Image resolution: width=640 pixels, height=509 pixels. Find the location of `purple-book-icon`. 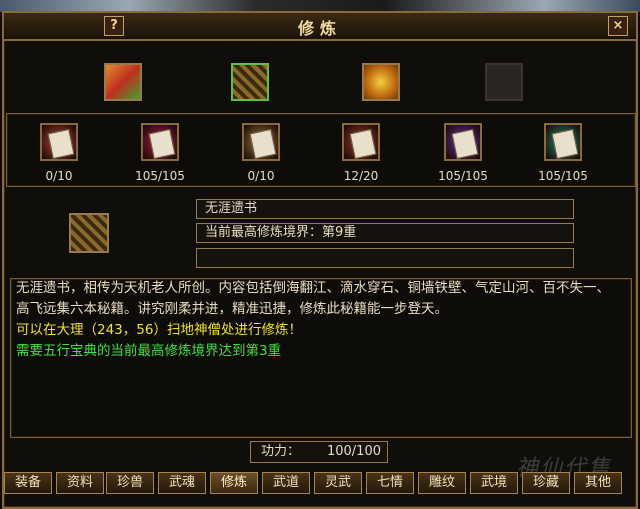

purple-book-icon is located at coordinates (463, 142).